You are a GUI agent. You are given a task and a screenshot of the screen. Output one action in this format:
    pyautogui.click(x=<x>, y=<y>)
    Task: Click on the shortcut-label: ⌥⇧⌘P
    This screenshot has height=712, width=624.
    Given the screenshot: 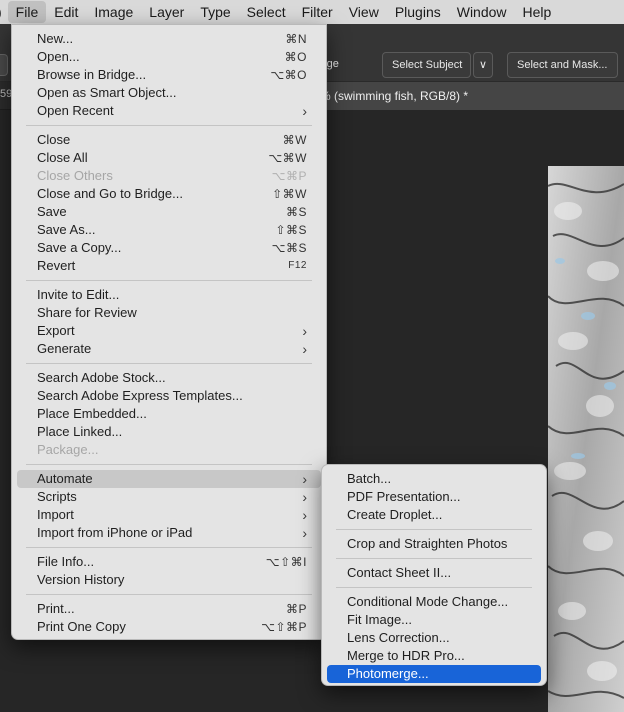 What is the action you would take?
    pyautogui.click(x=284, y=627)
    